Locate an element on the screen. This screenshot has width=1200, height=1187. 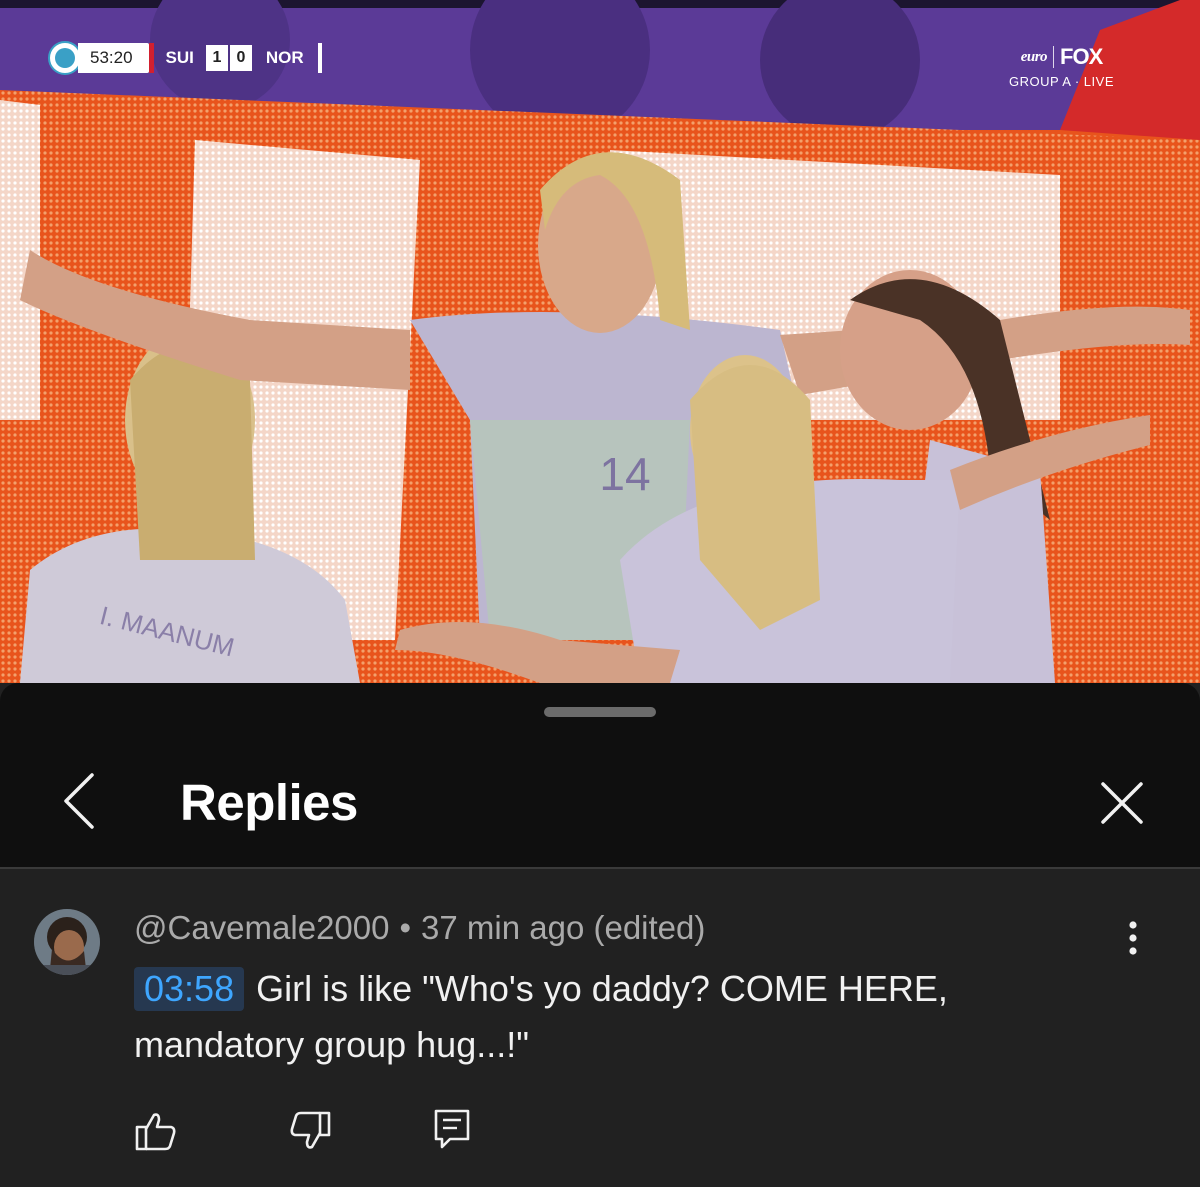
broadcaster-bug: euro FOX GROUP A · LIVE is located at coordinates (1061, 66).